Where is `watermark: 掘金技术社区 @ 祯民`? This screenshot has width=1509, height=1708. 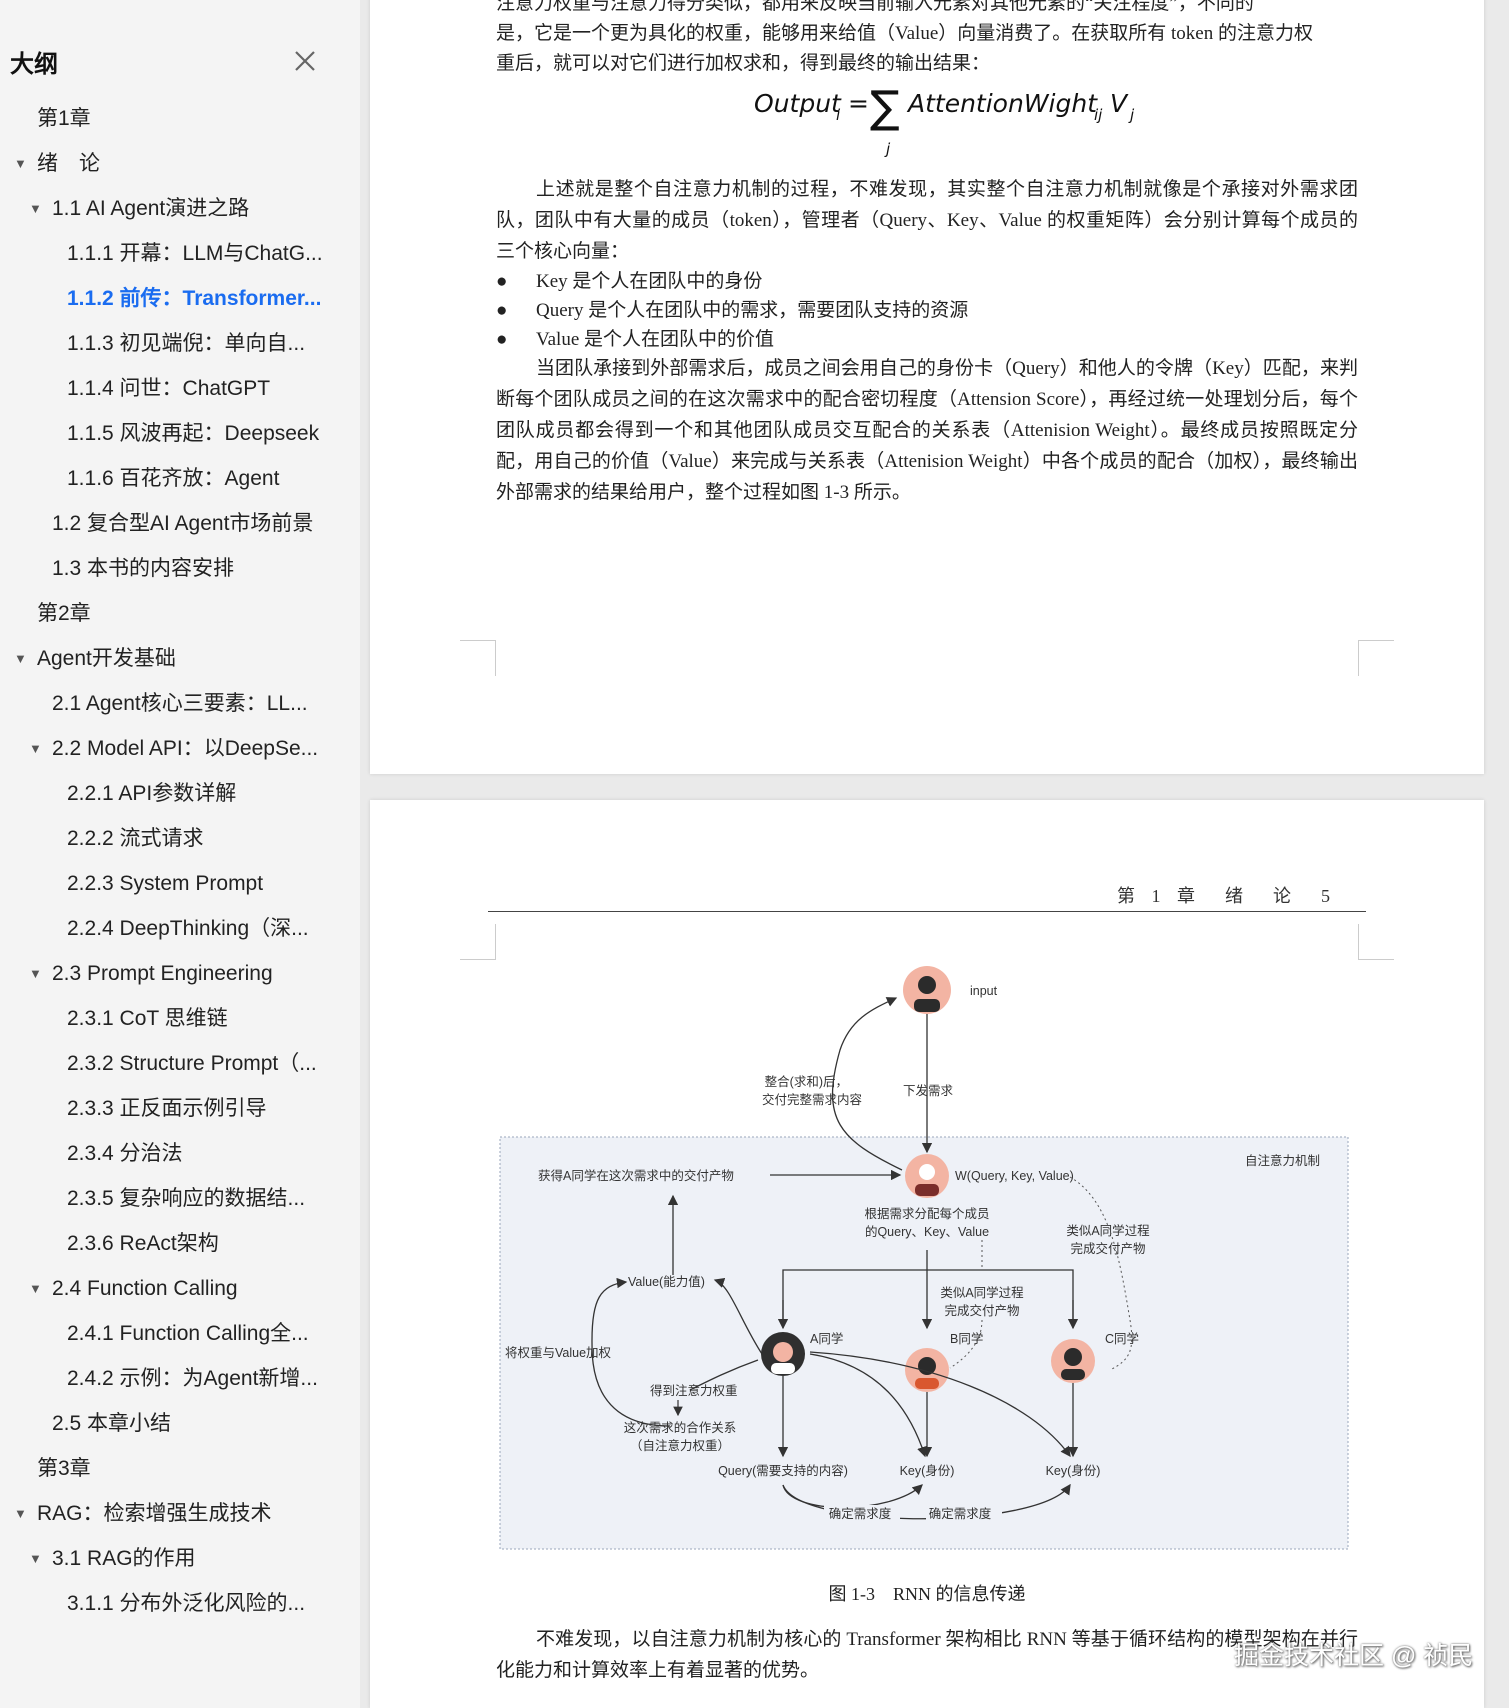
watermark: 掘金技术社区 @ 祯民 is located at coordinates (1354, 1656).